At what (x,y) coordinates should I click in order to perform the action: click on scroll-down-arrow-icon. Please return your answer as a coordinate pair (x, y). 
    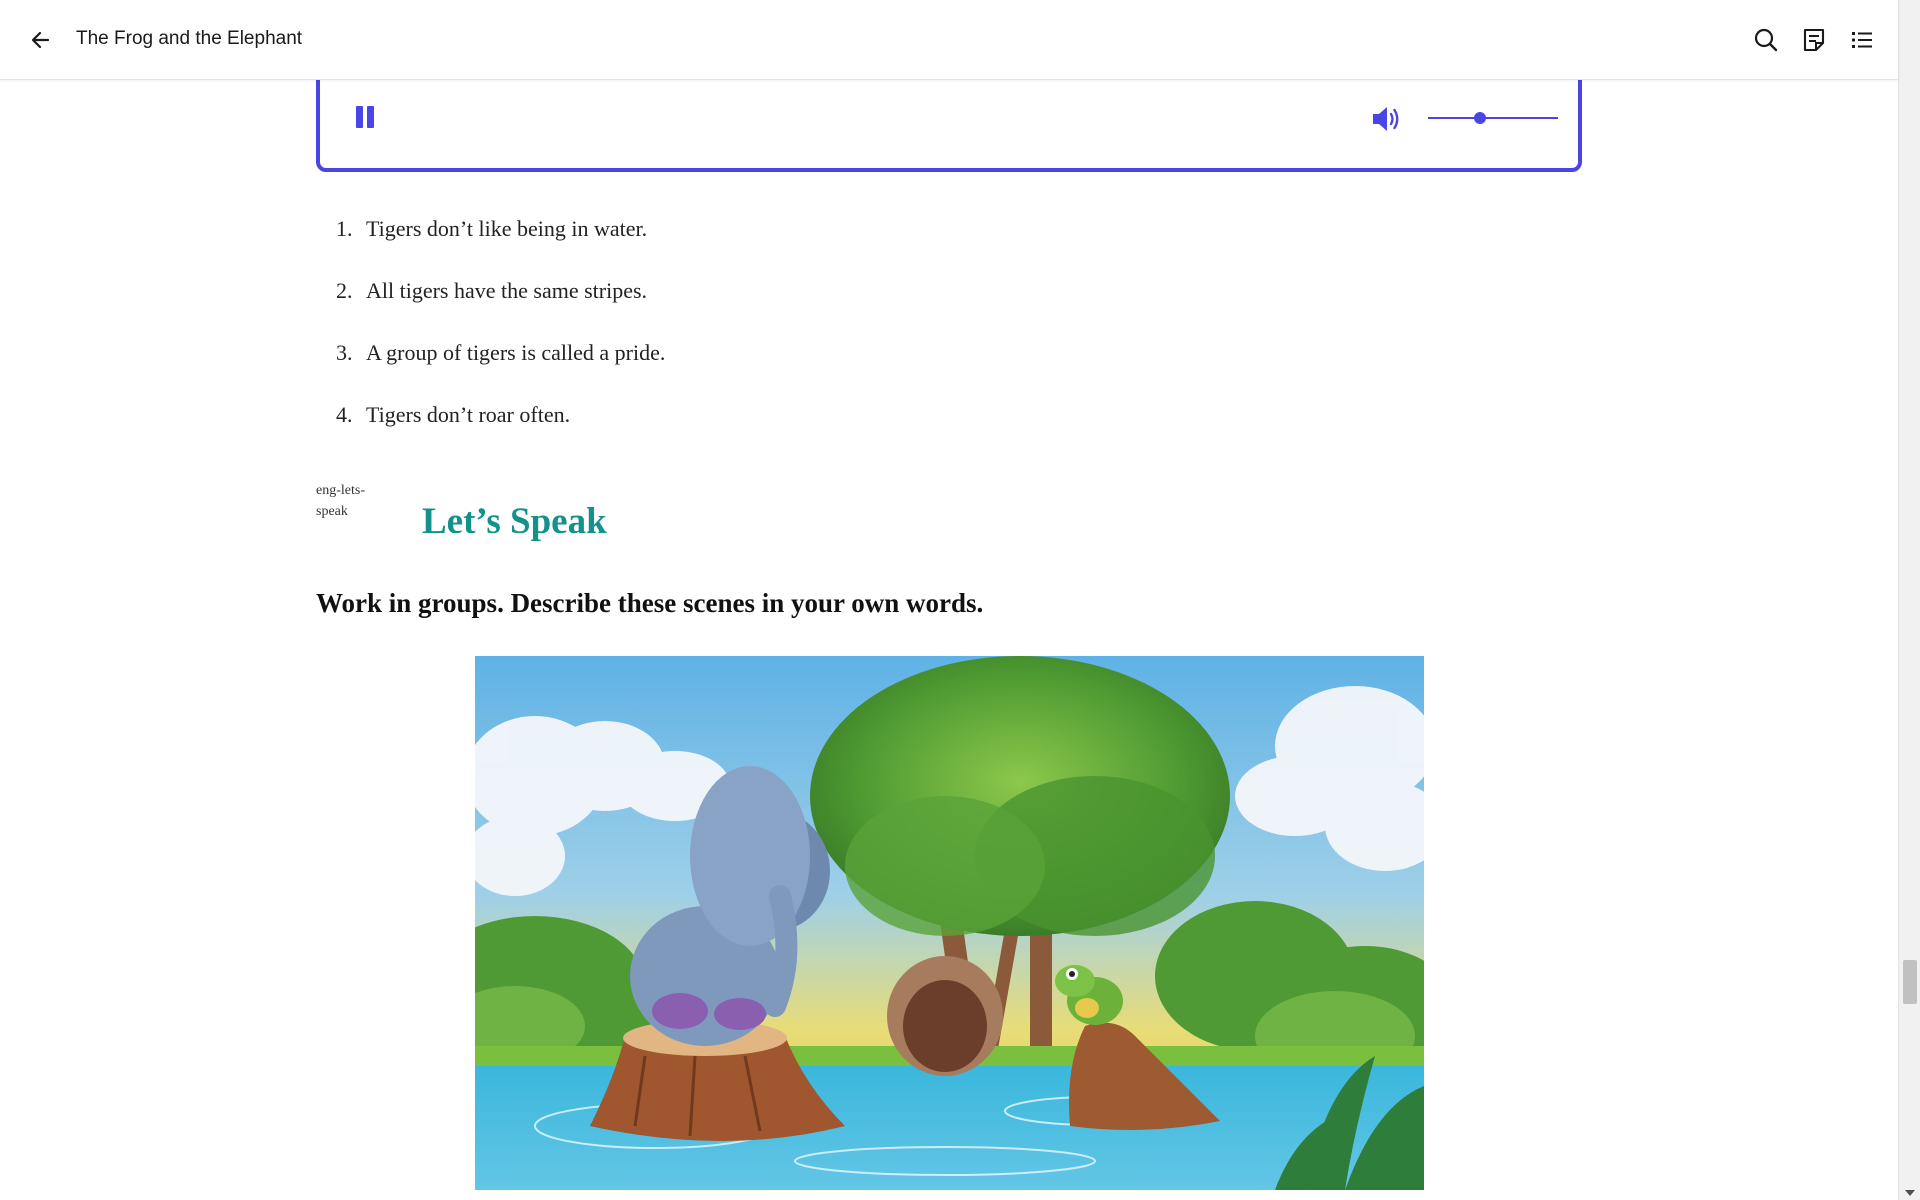
    Looking at the image, I should click on (1910, 1193).